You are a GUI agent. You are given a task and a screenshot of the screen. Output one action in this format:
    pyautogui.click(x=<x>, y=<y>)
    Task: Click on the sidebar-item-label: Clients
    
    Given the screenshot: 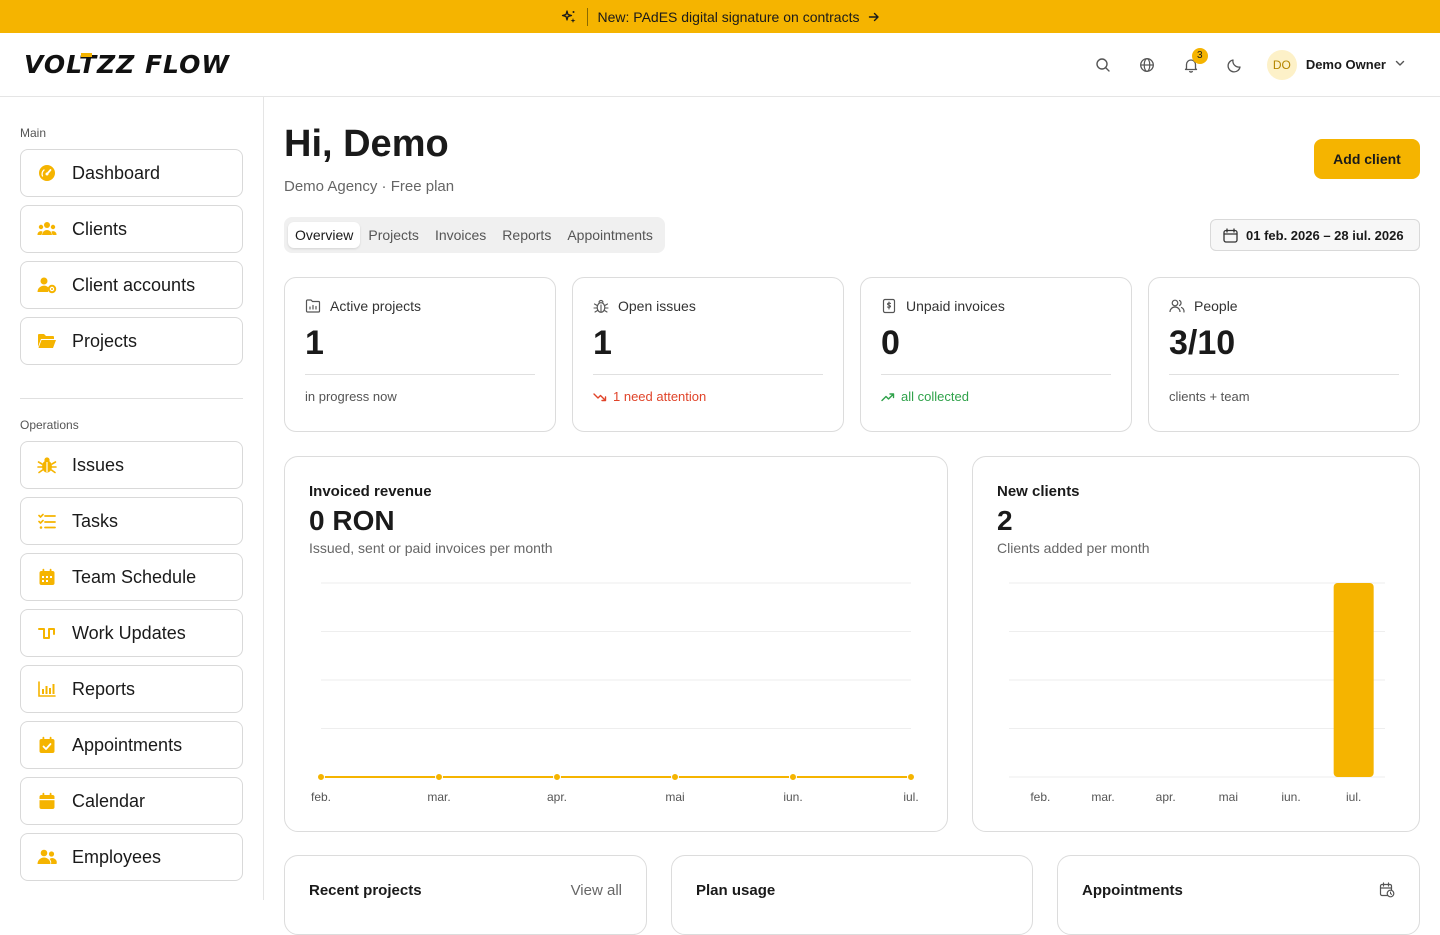 What is the action you would take?
    pyautogui.click(x=100, y=228)
    